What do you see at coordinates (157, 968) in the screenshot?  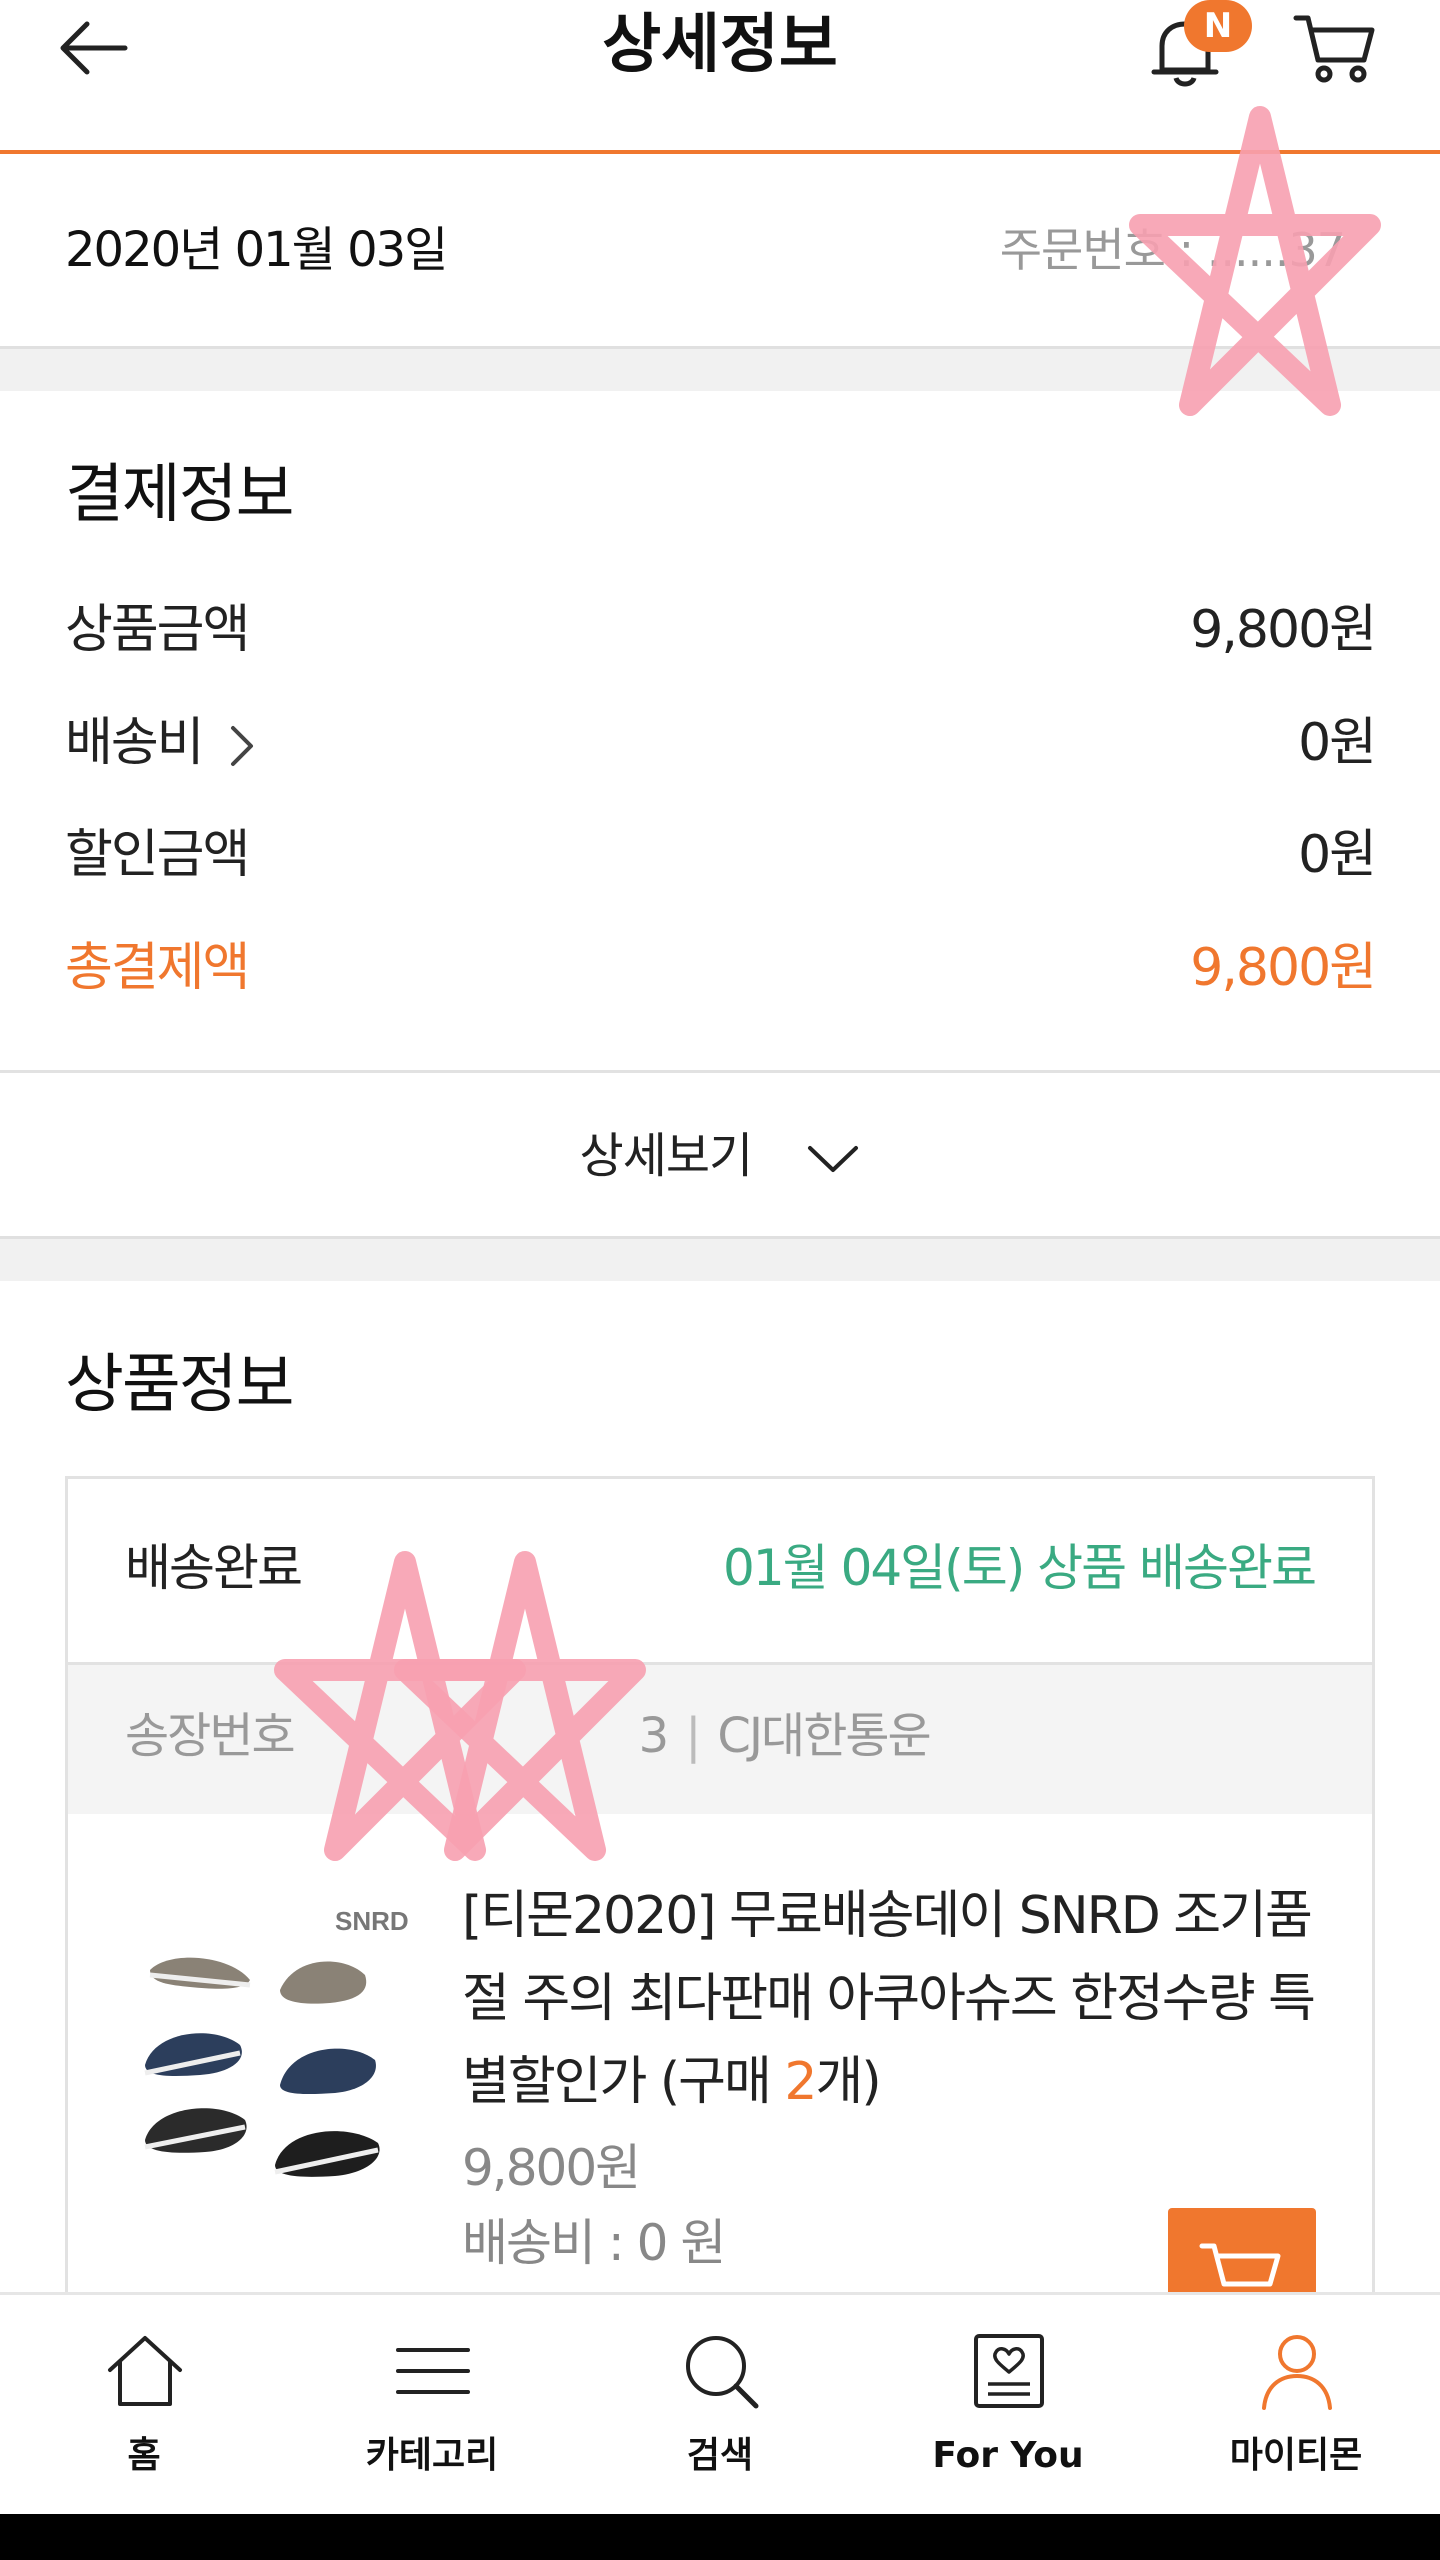 I see `total-label: 총결제액` at bounding box center [157, 968].